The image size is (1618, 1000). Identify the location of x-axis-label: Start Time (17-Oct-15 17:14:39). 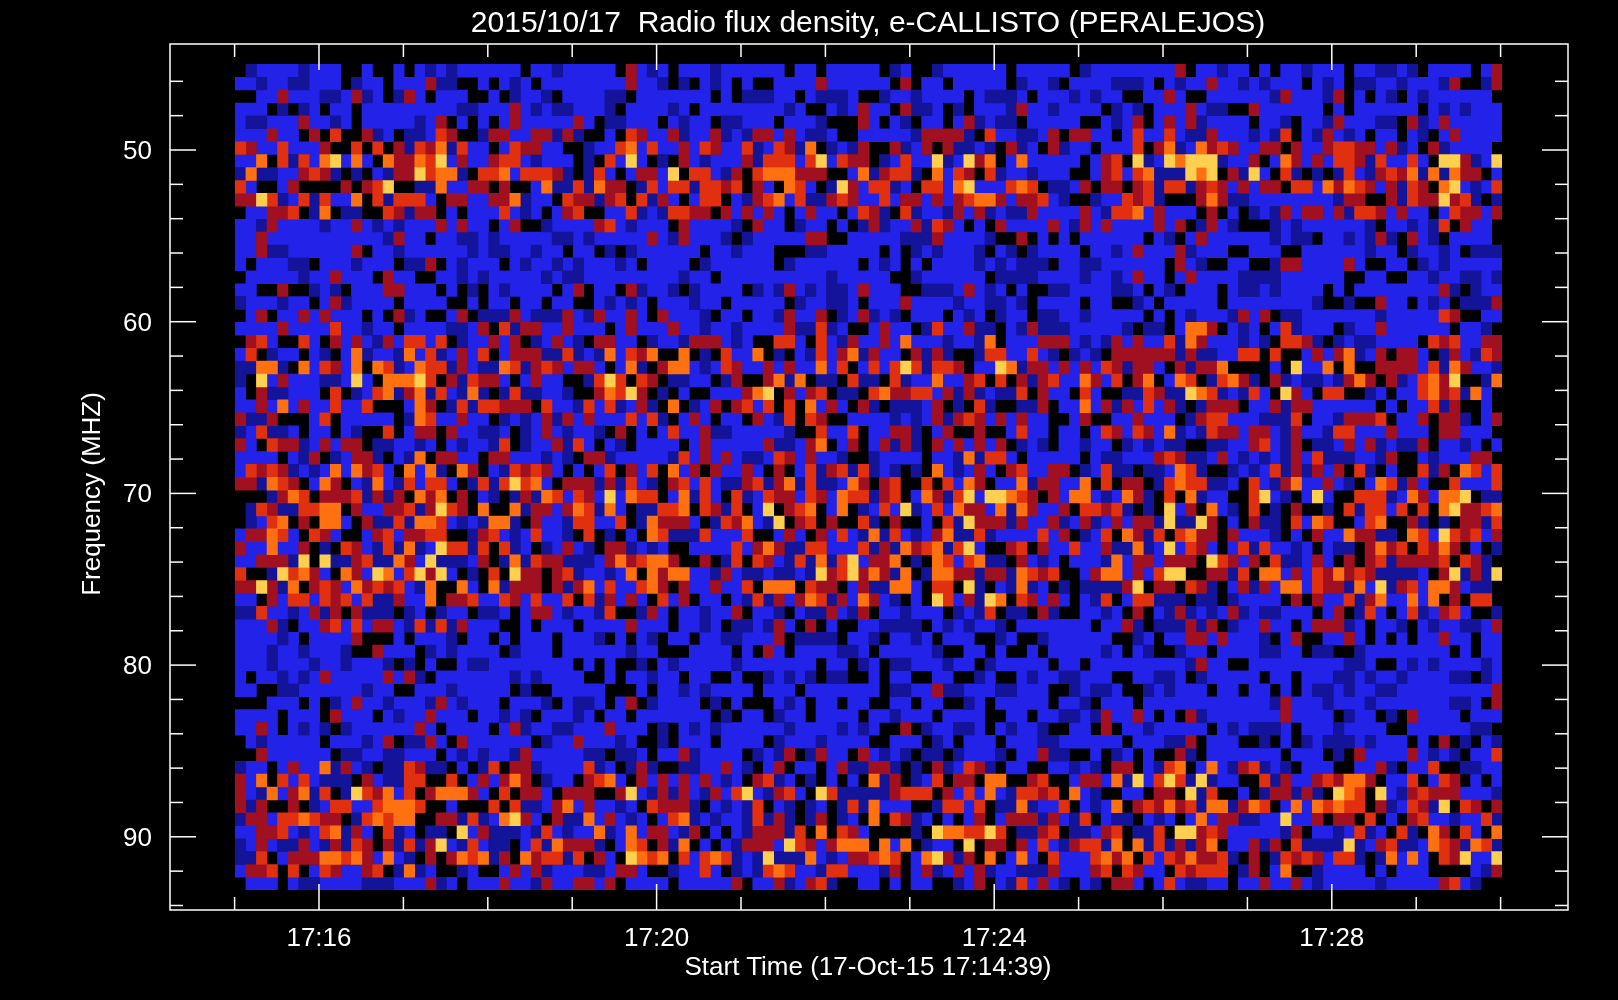
(868, 966).